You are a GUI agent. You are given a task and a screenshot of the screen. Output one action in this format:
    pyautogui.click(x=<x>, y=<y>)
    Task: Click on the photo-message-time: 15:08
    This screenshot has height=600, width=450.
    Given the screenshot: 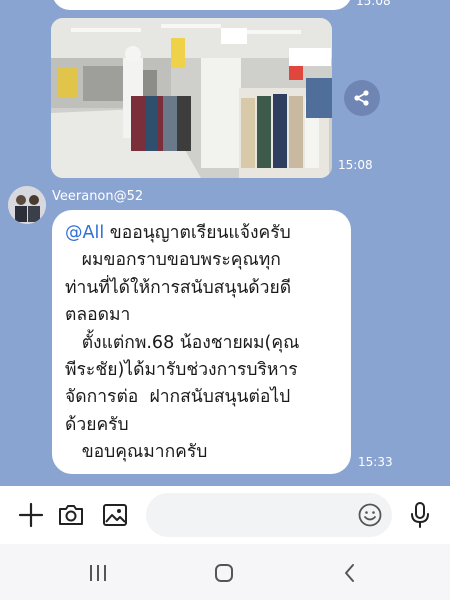 What is the action you would take?
    pyautogui.click(x=355, y=165)
    